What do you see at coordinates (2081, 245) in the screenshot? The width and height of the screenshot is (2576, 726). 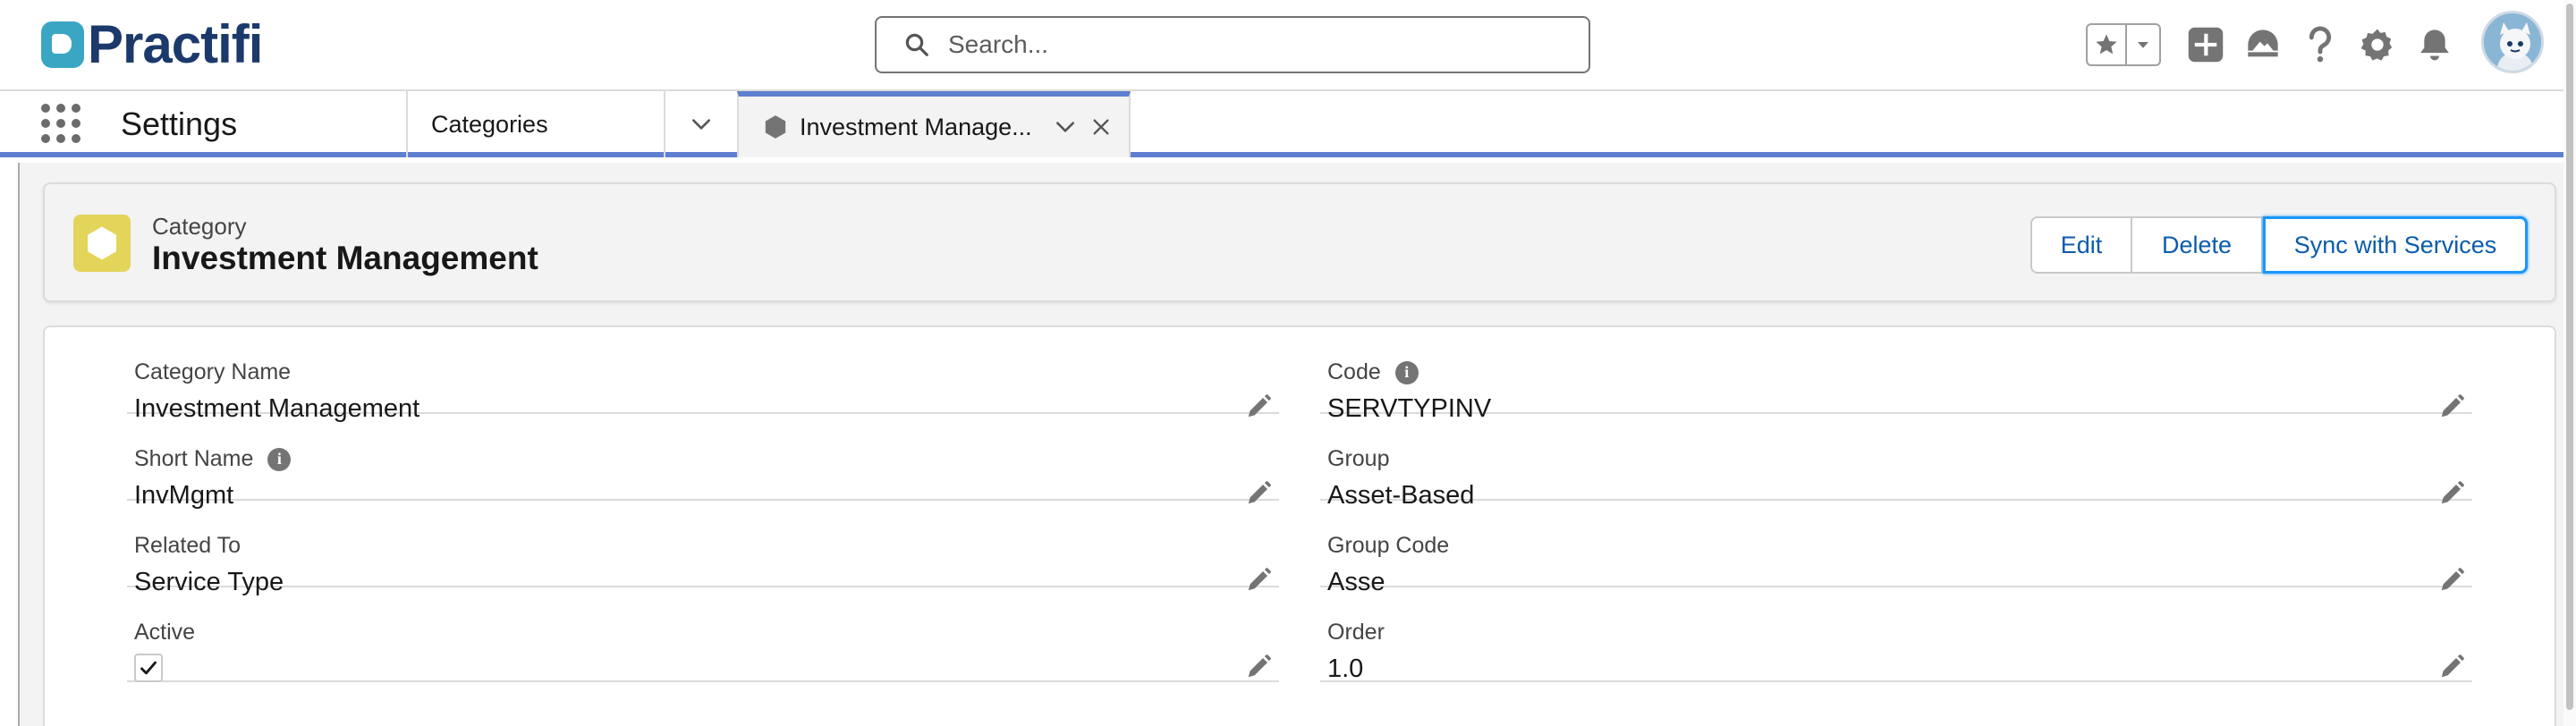 I see `edit-button: Edit` at bounding box center [2081, 245].